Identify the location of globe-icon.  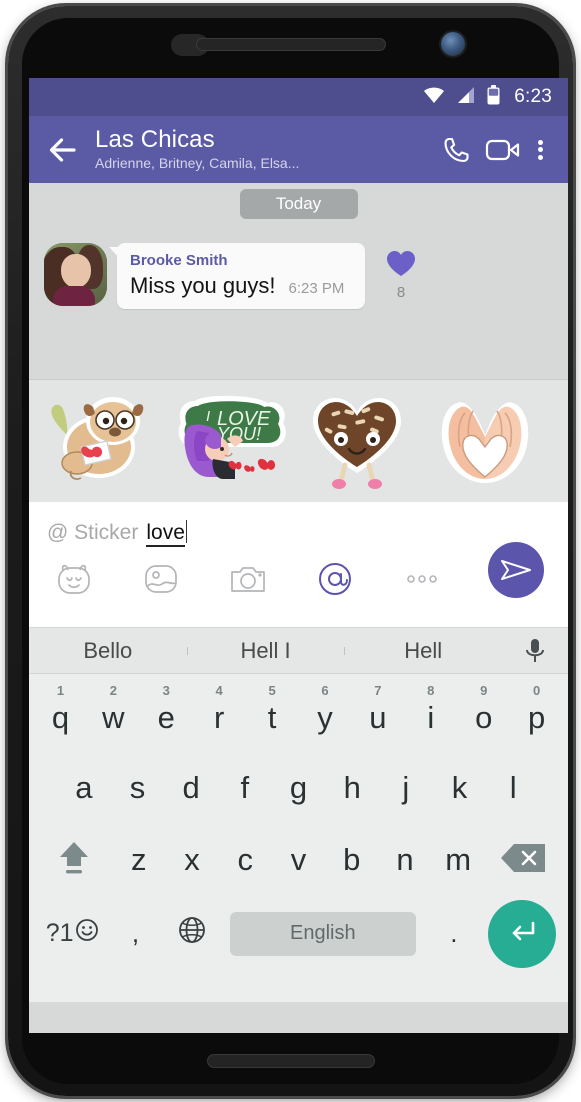
(192, 933).